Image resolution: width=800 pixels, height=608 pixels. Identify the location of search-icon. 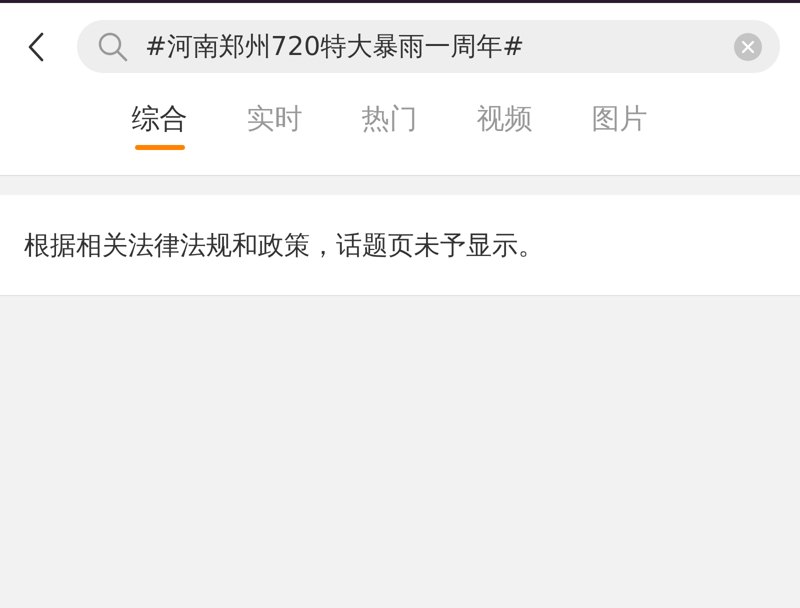
(113, 46).